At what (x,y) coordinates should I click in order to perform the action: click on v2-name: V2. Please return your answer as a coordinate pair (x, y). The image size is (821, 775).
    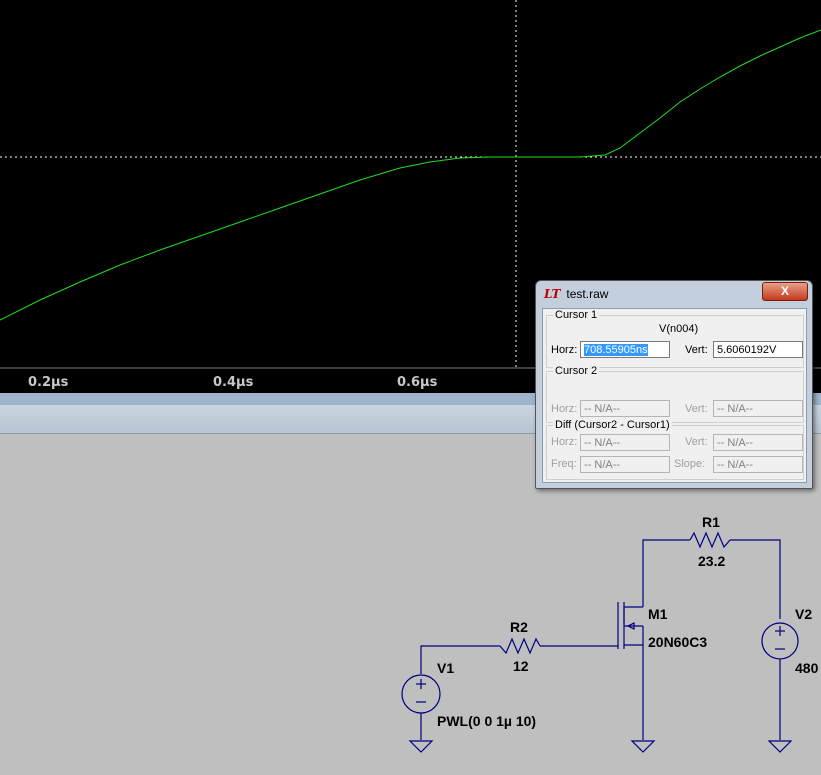
    Looking at the image, I should click on (803, 614).